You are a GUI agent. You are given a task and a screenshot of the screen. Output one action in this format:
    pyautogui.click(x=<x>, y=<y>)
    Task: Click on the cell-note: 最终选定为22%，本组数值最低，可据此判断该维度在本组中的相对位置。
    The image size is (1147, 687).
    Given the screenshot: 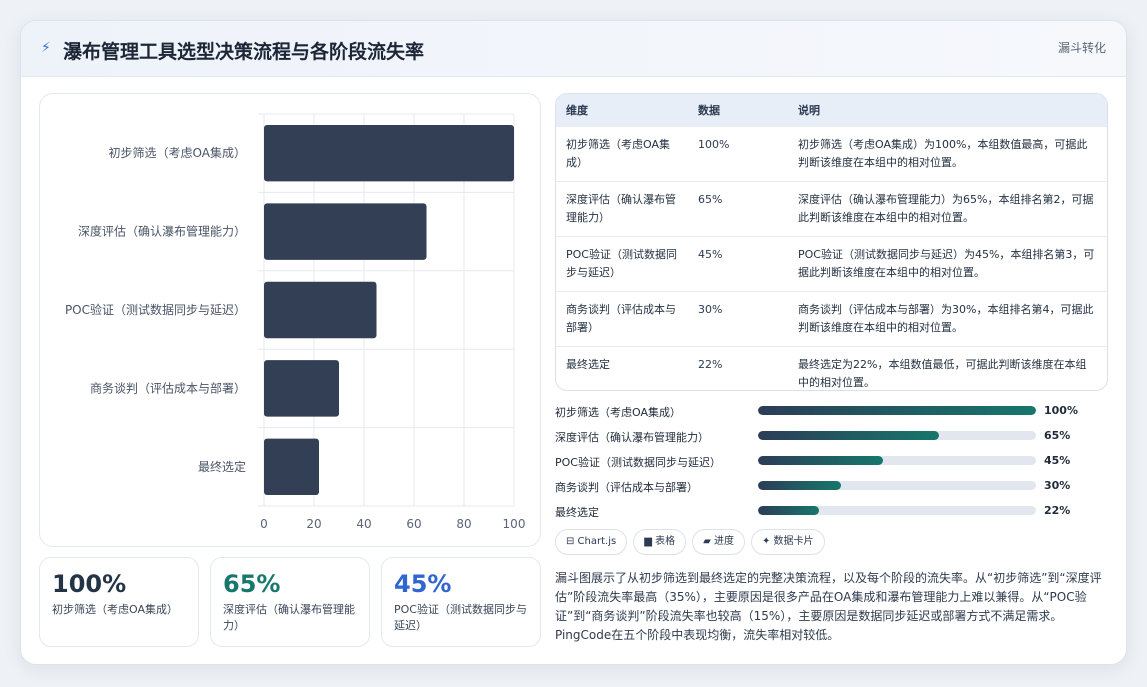 What is the action you would take?
    pyautogui.click(x=947, y=367)
    